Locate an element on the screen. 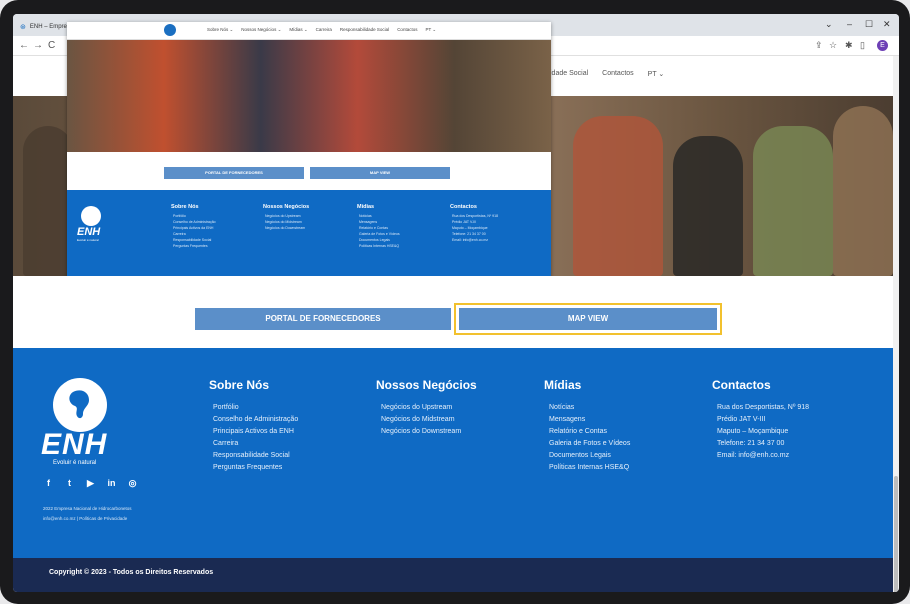 Image resolution: width=910 pixels, height=604 pixels. portal-fornecedores-button: PORTAL DE FORNECEDORES is located at coordinates (323, 319).